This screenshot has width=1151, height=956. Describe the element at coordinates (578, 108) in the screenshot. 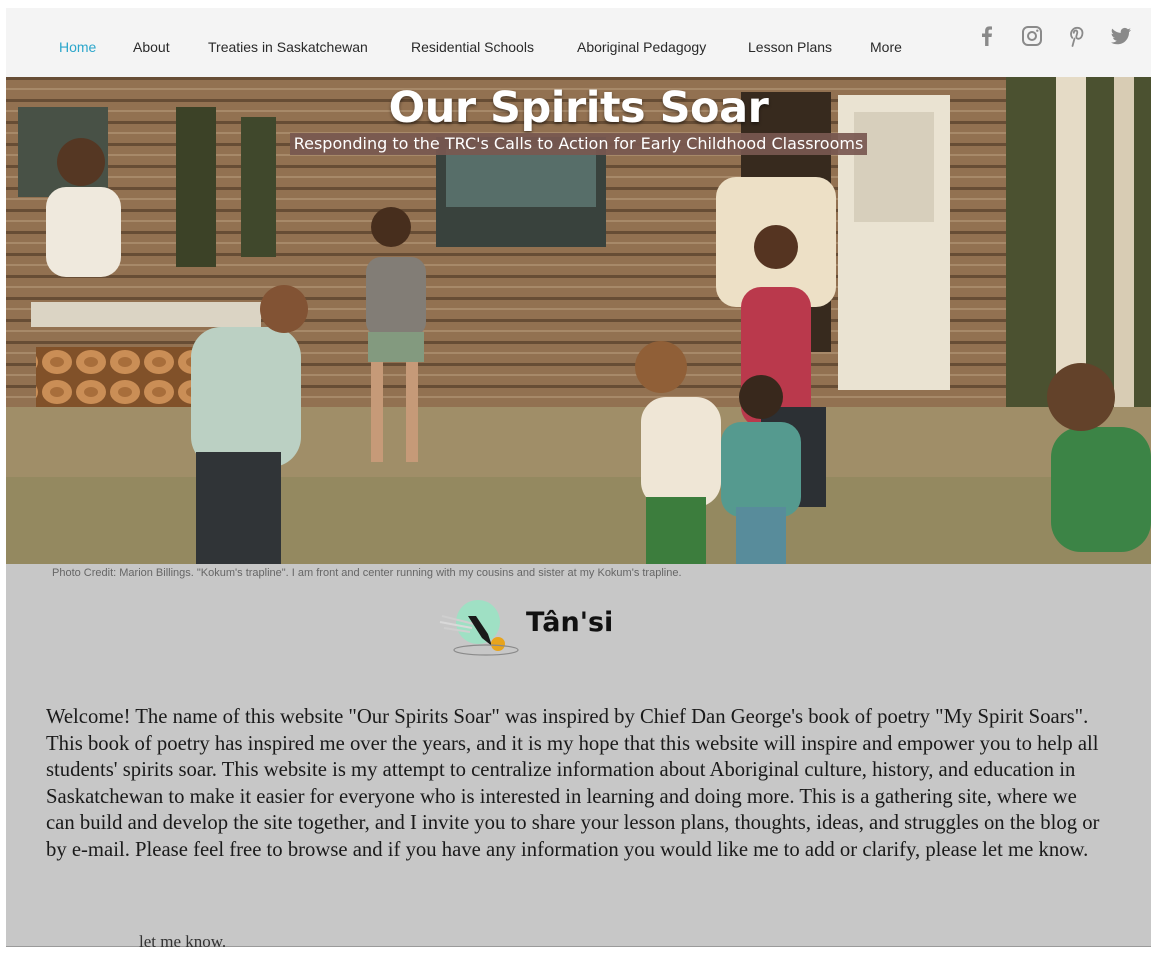

I see `site-title: Our Spirits Soar` at that location.